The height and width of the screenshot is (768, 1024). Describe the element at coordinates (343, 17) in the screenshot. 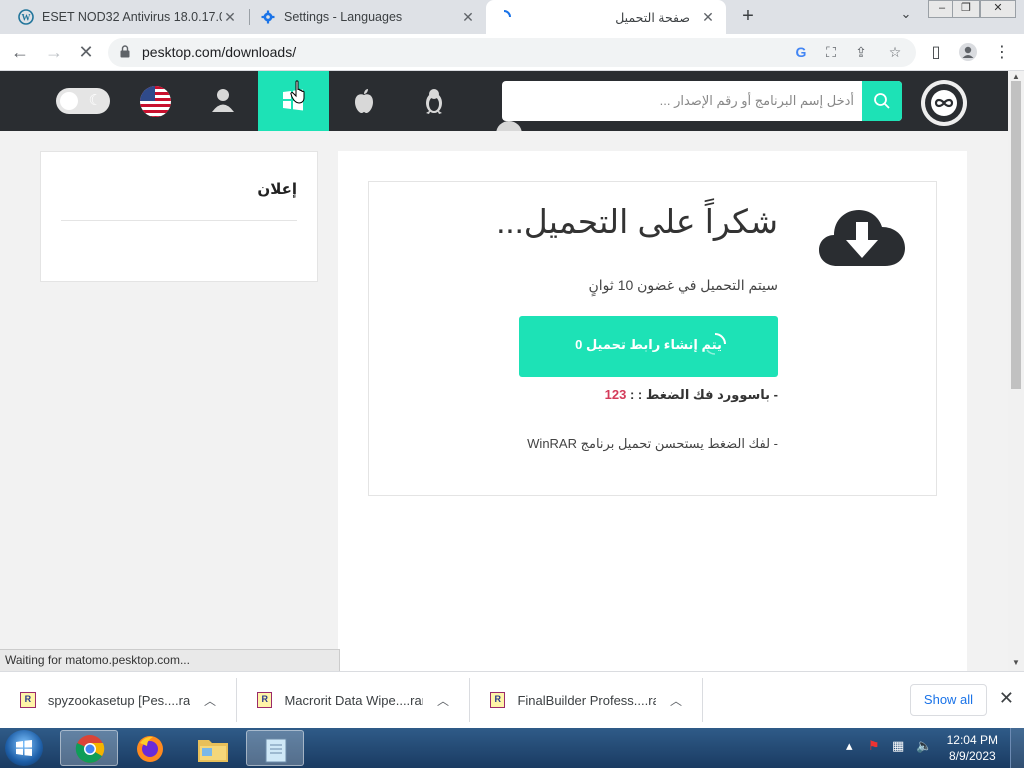

I see `tab-title: Settings - Languages` at that location.